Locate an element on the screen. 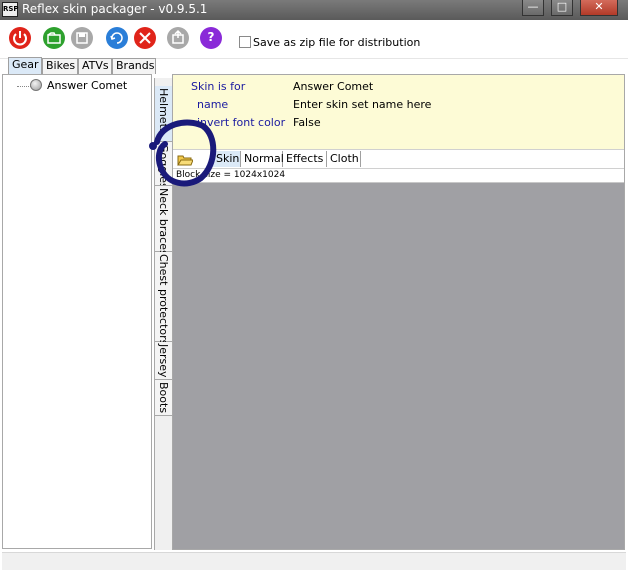 This screenshot has height=573, width=628. window-title: Reflex skin packager - v0.9.5.1 is located at coordinates (115, 9).